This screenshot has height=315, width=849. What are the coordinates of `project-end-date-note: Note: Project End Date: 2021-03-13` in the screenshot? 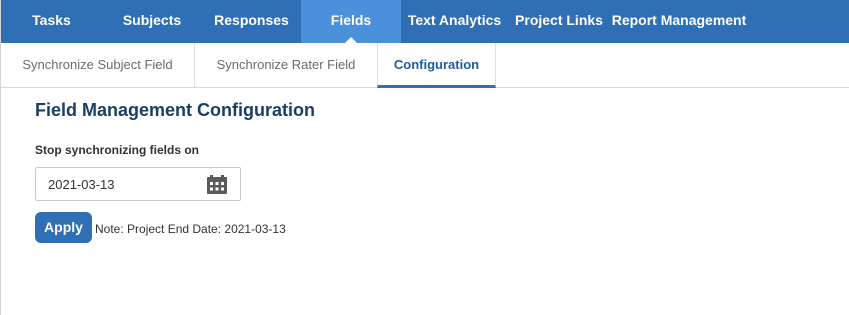 It's located at (190, 229).